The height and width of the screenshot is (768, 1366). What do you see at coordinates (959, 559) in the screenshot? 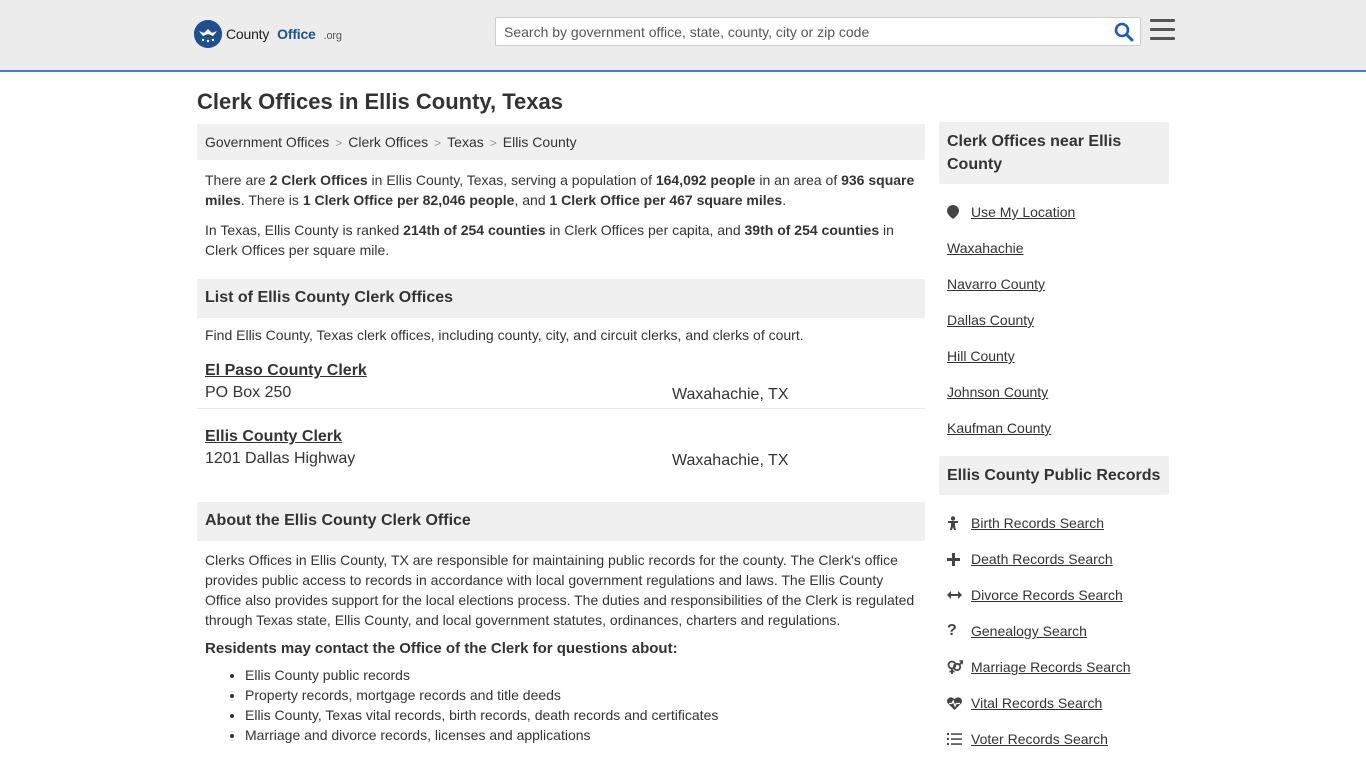
I see `cross-icon` at bounding box center [959, 559].